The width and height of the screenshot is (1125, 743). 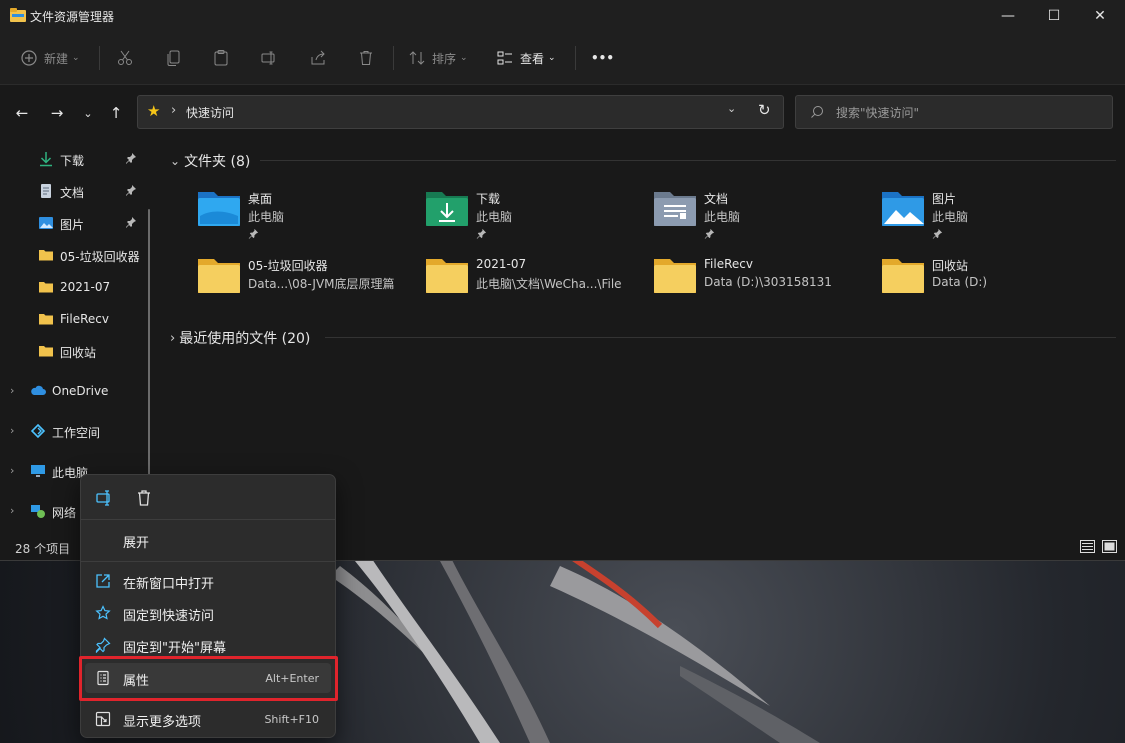 I want to click on folder-tile: 05-垃圾回收器 Data...\08-JVM底层原理篇, so click(x=277, y=283).